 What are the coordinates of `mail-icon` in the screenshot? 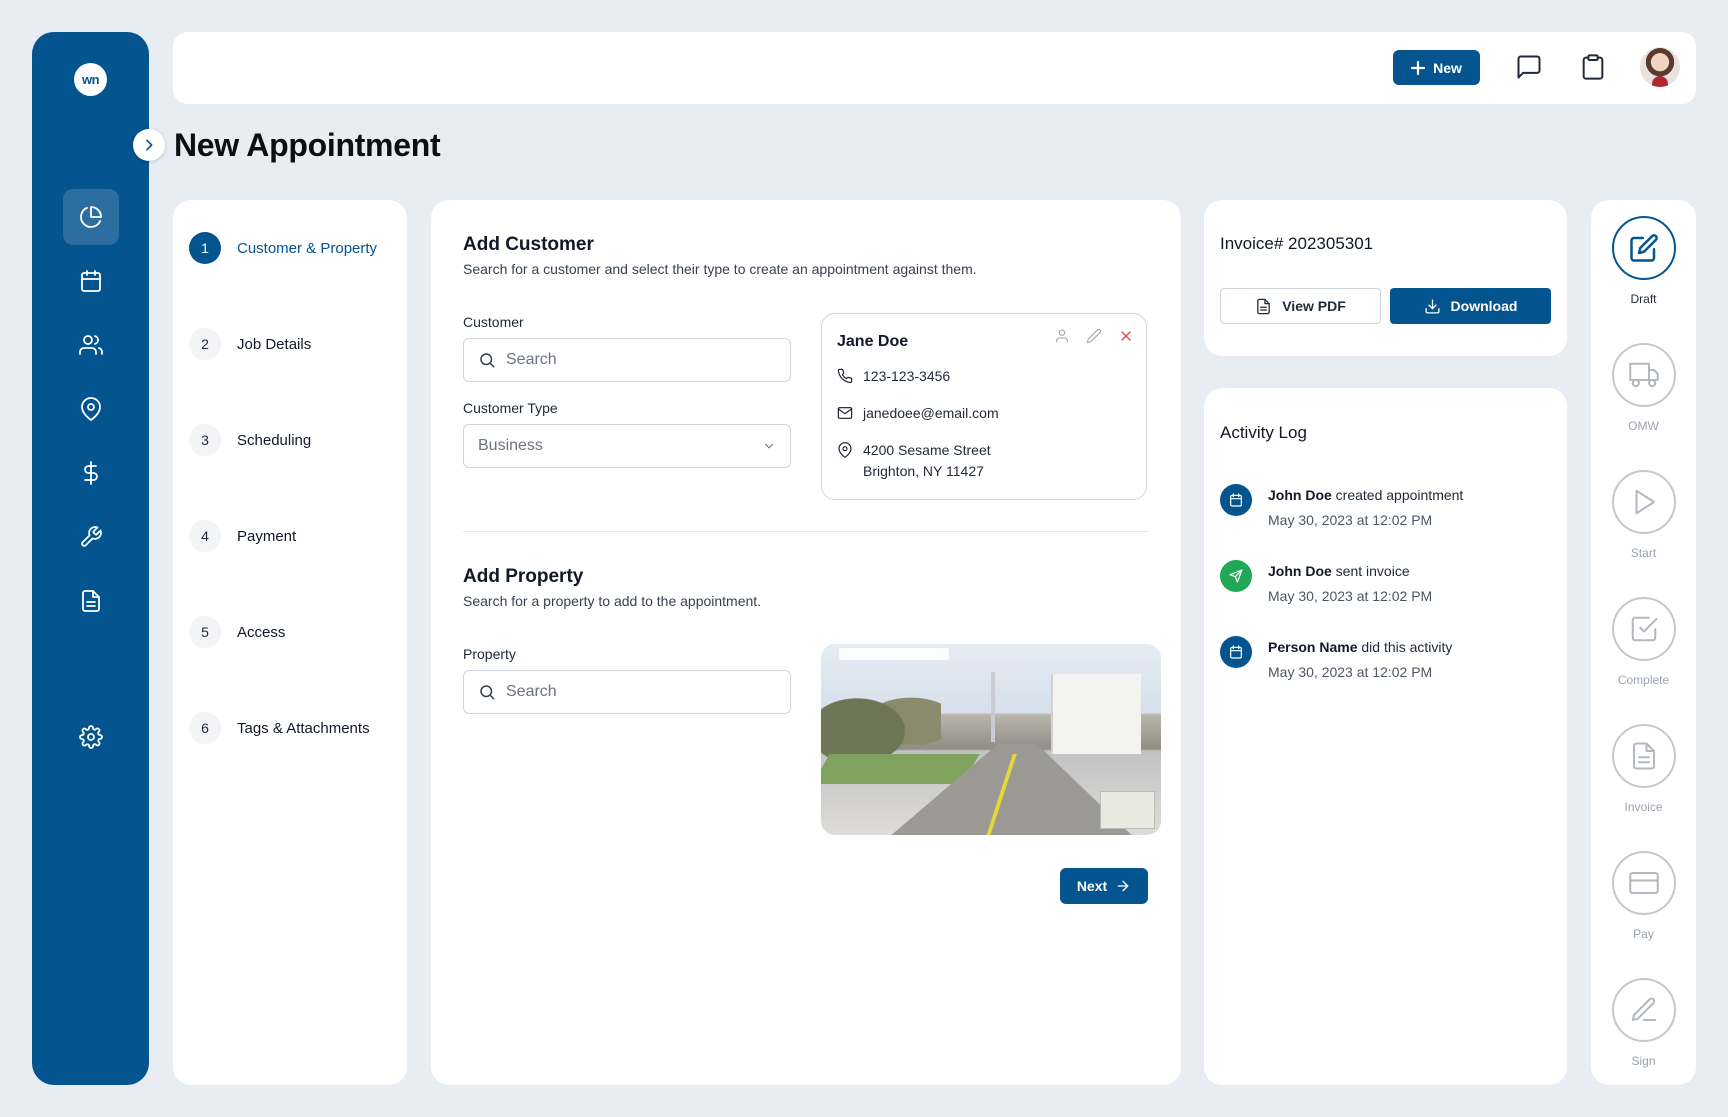 It's located at (845, 413).